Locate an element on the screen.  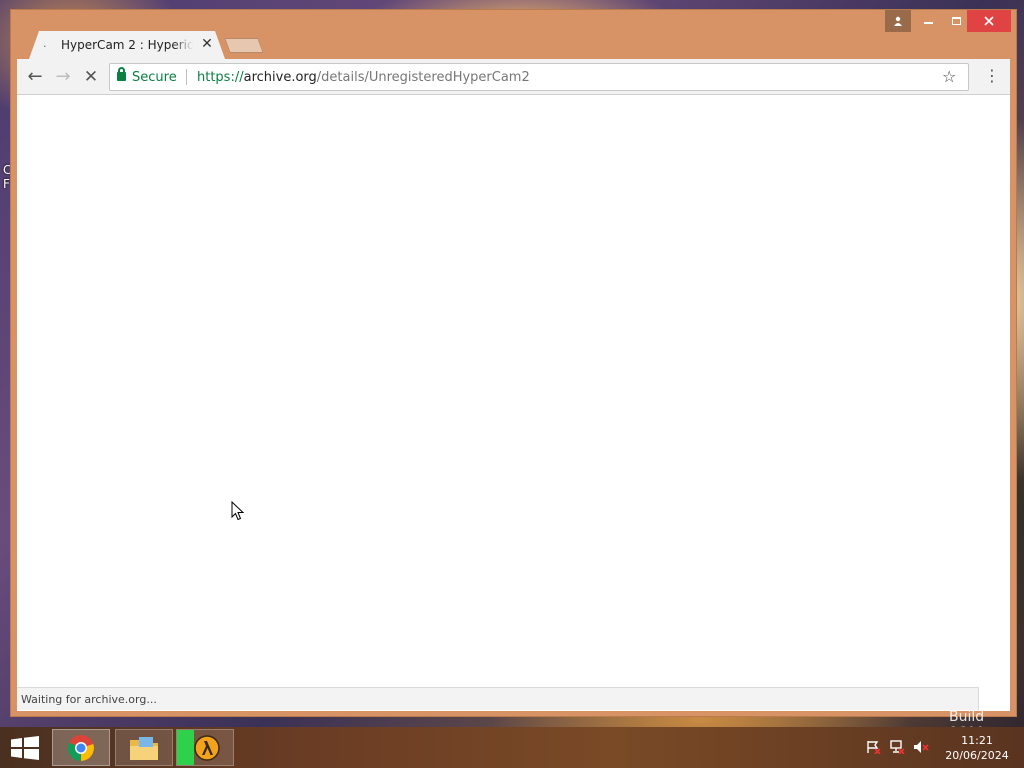
tab-favicon-icon: . is located at coordinates (45, 43).